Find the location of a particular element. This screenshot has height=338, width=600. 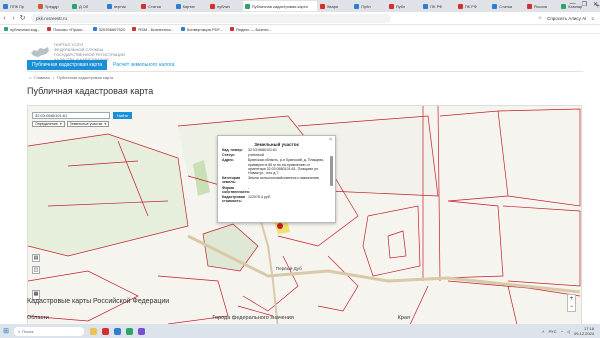

back-icon: ‹ is located at coordinates (4, 18).